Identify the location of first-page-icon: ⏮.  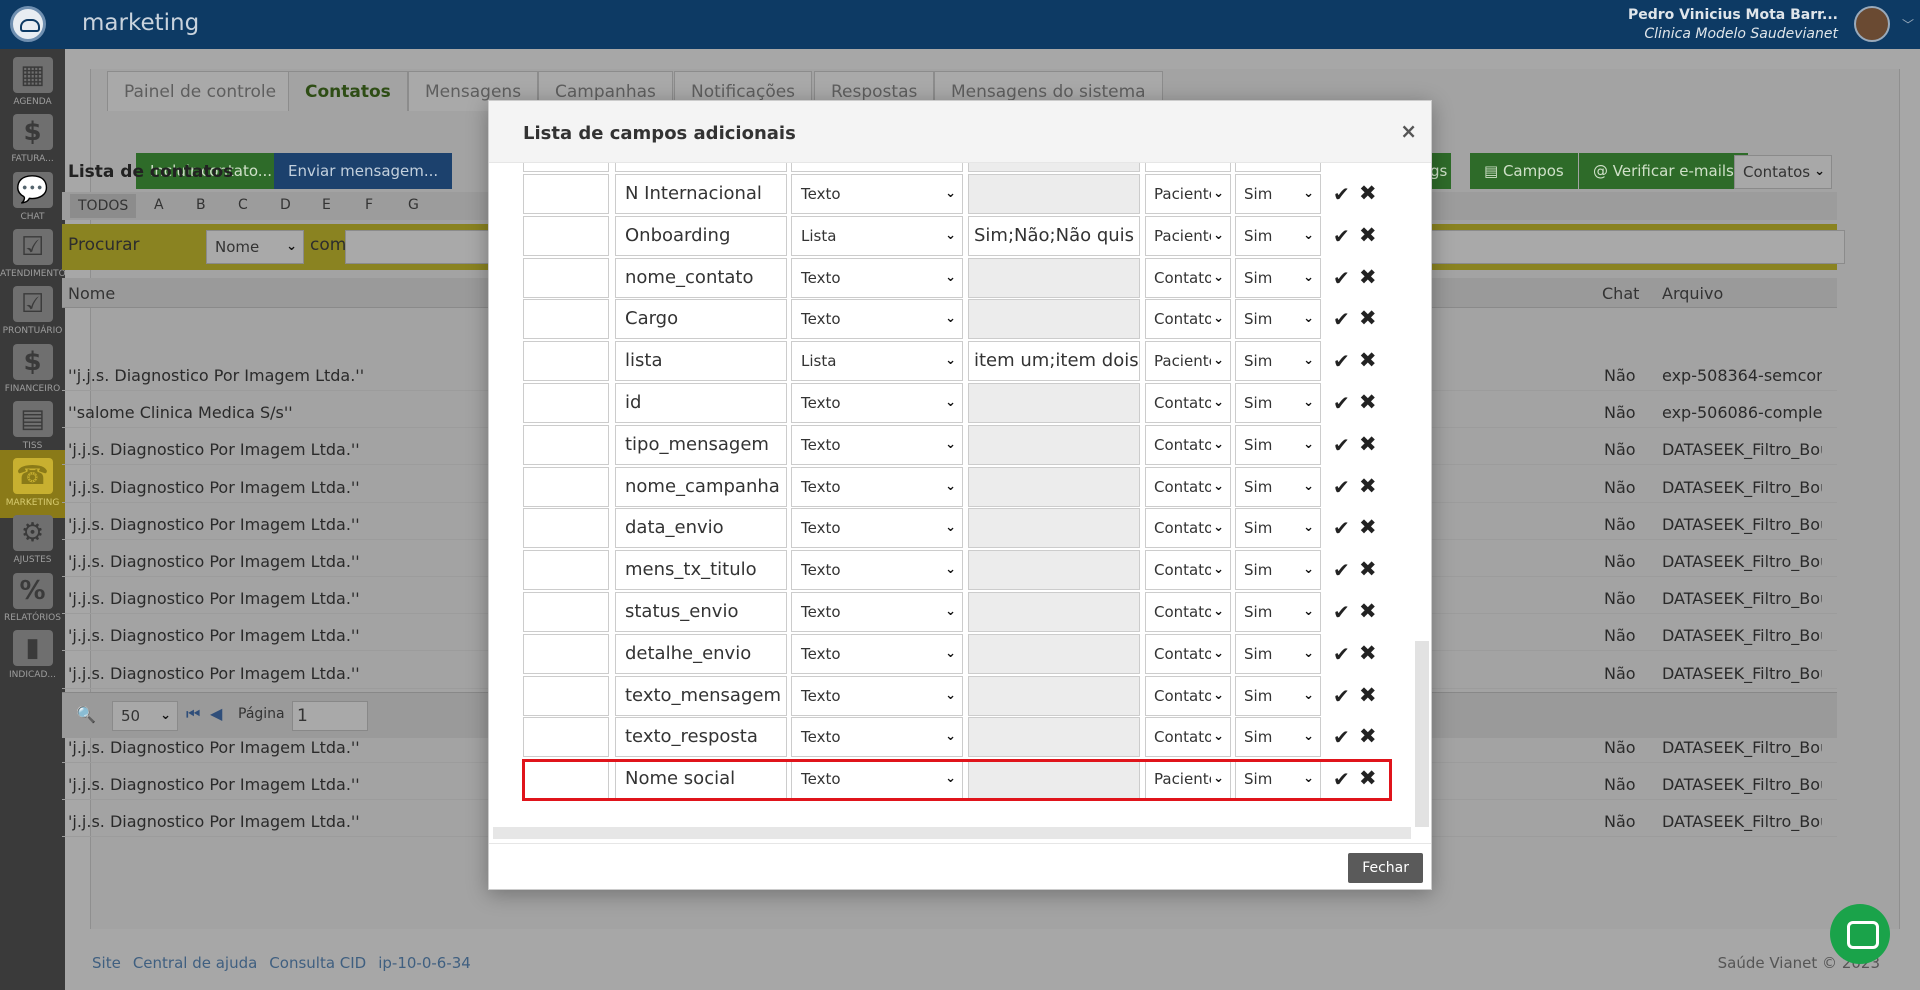
(193, 714).